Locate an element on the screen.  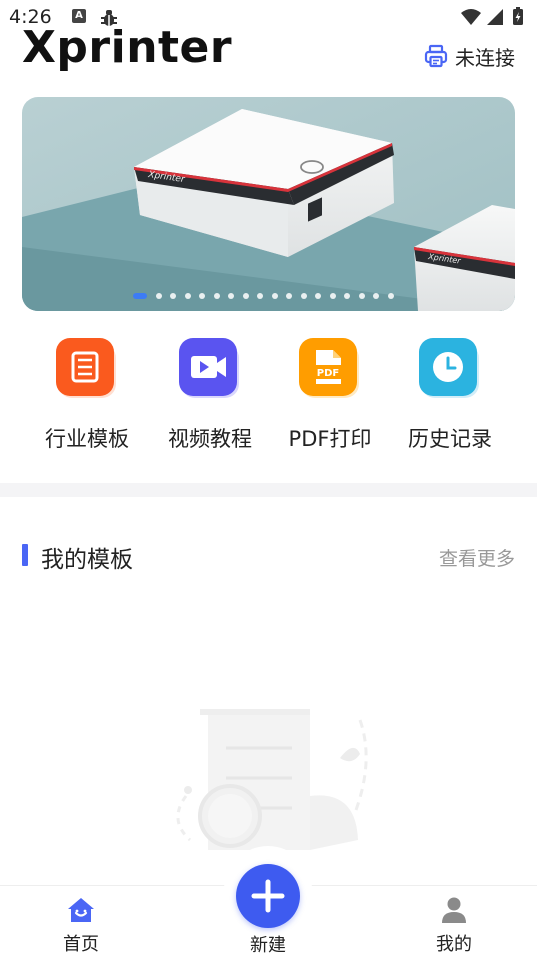
printer-connect-button: 未连接 is located at coordinates (469, 56).